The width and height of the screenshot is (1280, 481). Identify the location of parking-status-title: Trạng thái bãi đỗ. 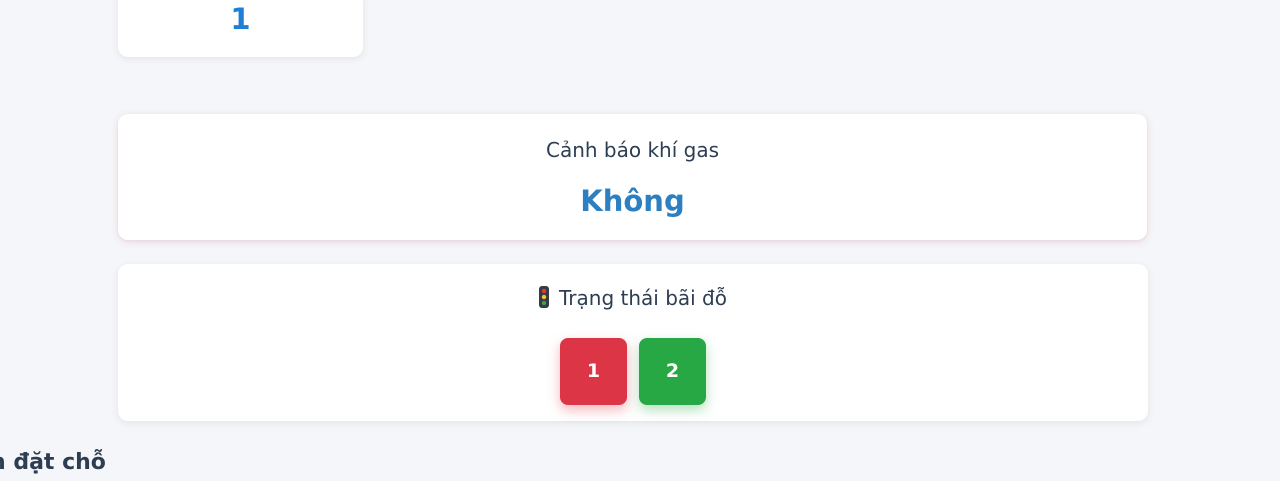
(643, 298).